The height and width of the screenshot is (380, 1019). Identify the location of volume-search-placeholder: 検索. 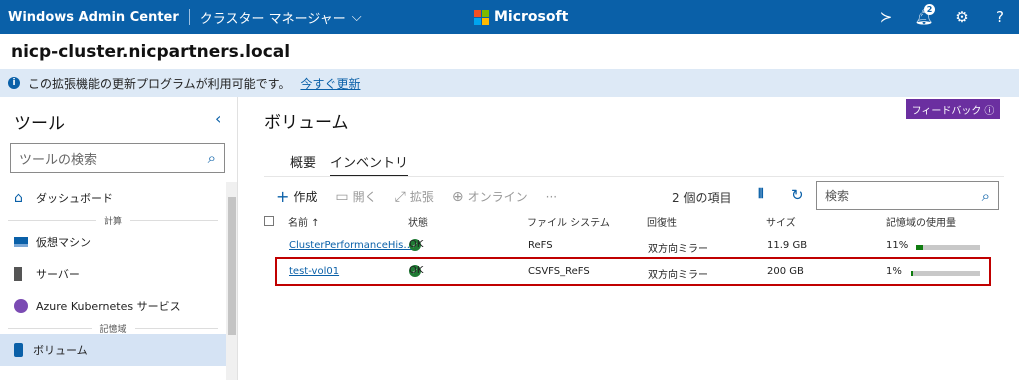
(837, 196).